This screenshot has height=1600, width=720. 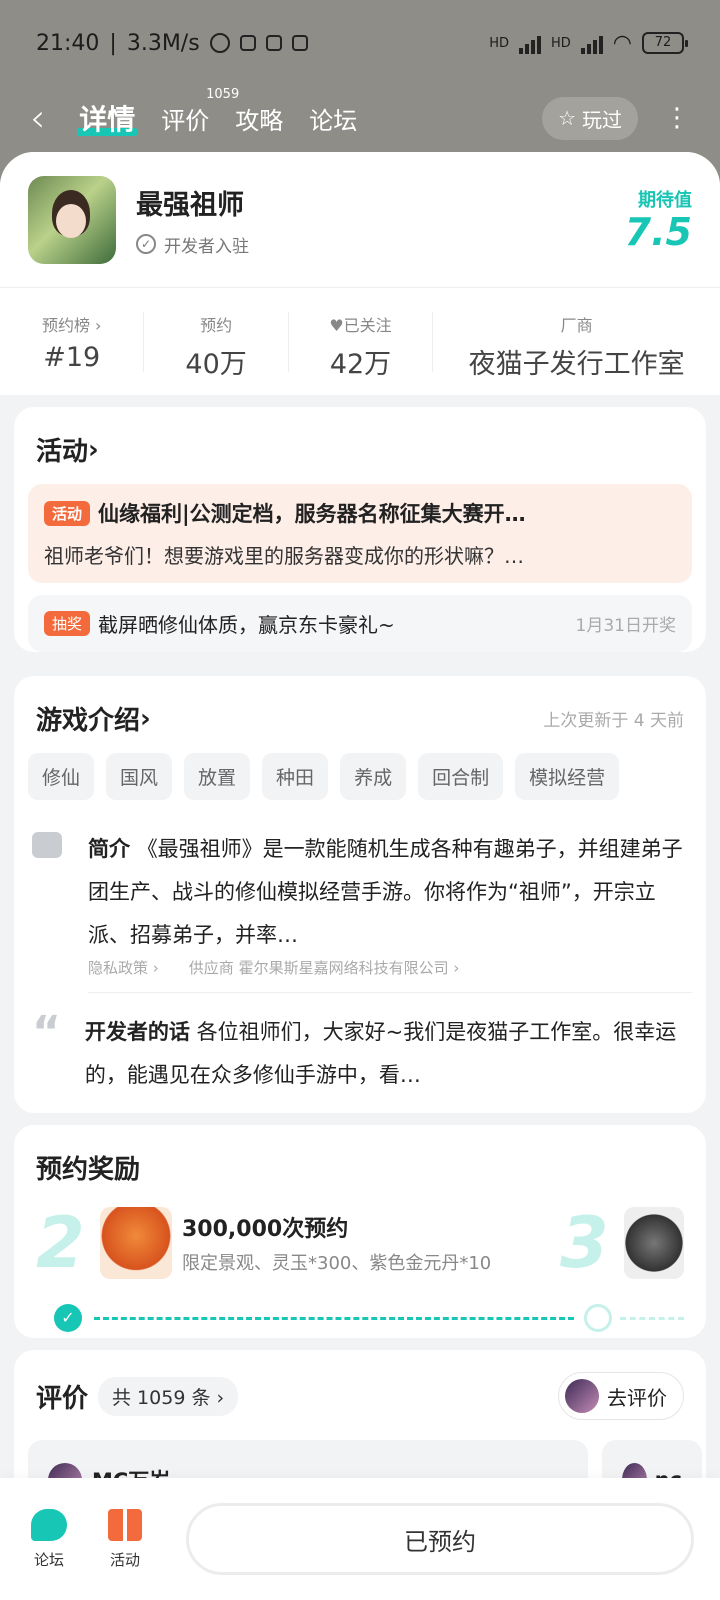 I want to click on milestone-number: 2, so click(x=60, y=1243).